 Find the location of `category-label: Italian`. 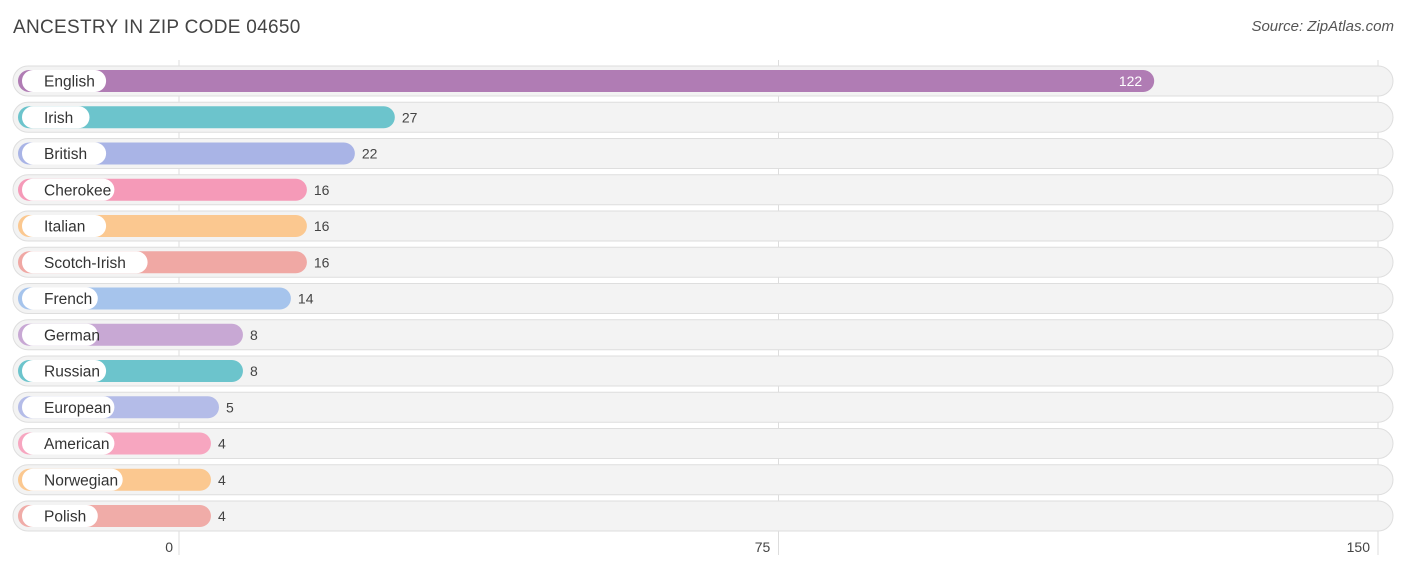

category-label: Italian is located at coordinates (64, 227).